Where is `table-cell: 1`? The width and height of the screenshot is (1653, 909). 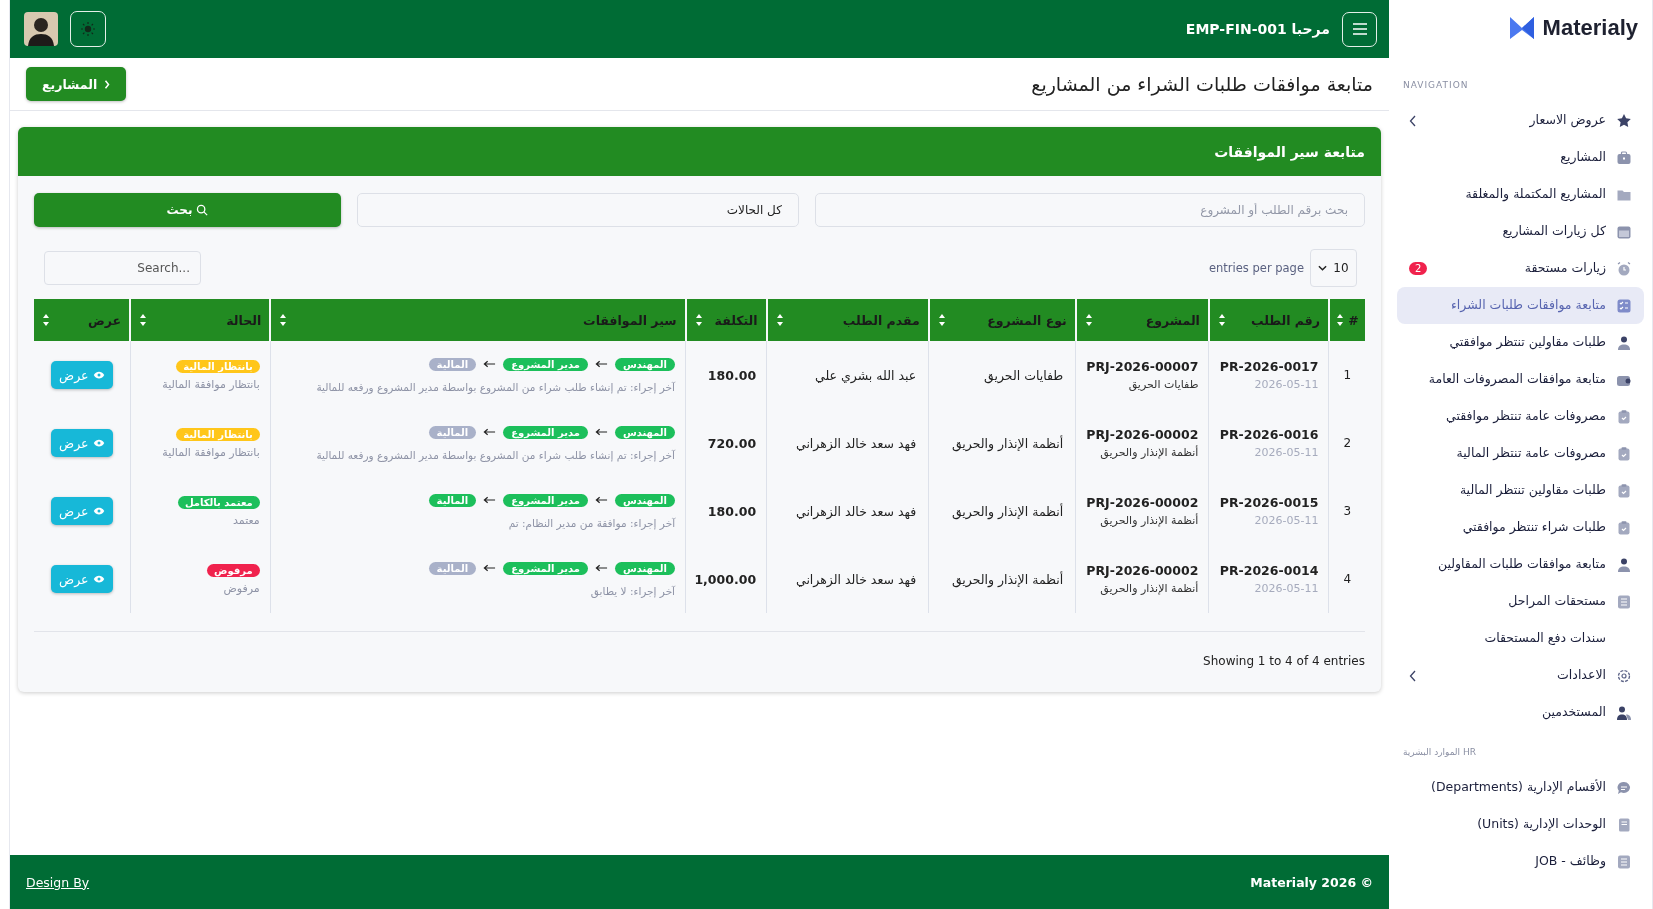 table-cell: 1 is located at coordinates (1347, 375).